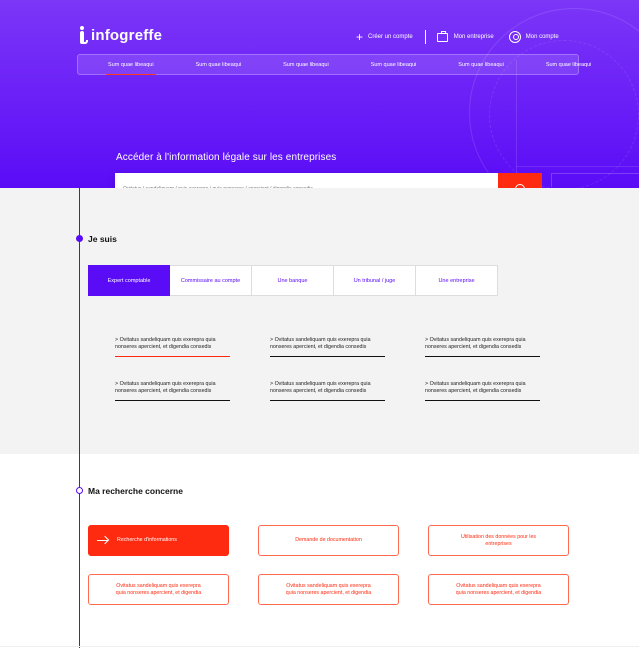 The width and height of the screenshot is (639, 648). What do you see at coordinates (442, 36) in the screenshot?
I see `briefcase-icon` at bounding box center [442, 36].